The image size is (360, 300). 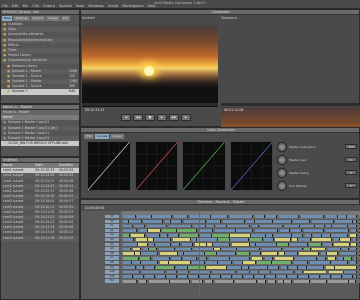 What do you see at coordinates (80, 6) in the screenshot?
I see `menu-item-tools: Tools` at bounding box center [80, 6].